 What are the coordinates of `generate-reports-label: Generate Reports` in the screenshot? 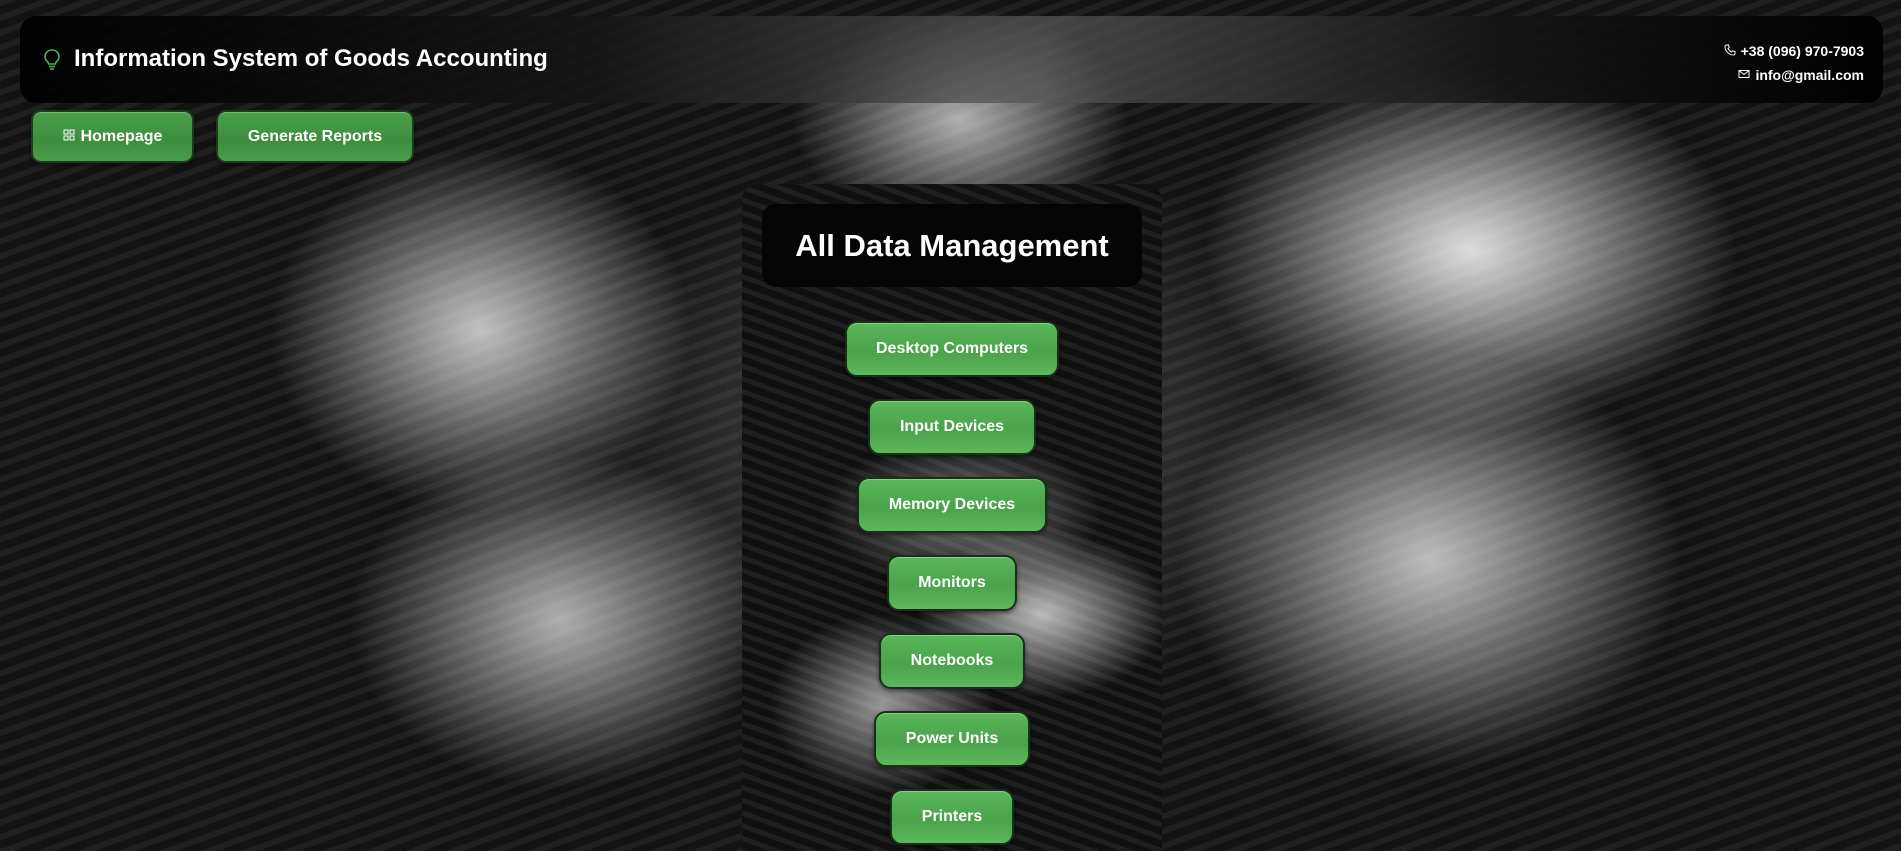 It's located at (315, 136).